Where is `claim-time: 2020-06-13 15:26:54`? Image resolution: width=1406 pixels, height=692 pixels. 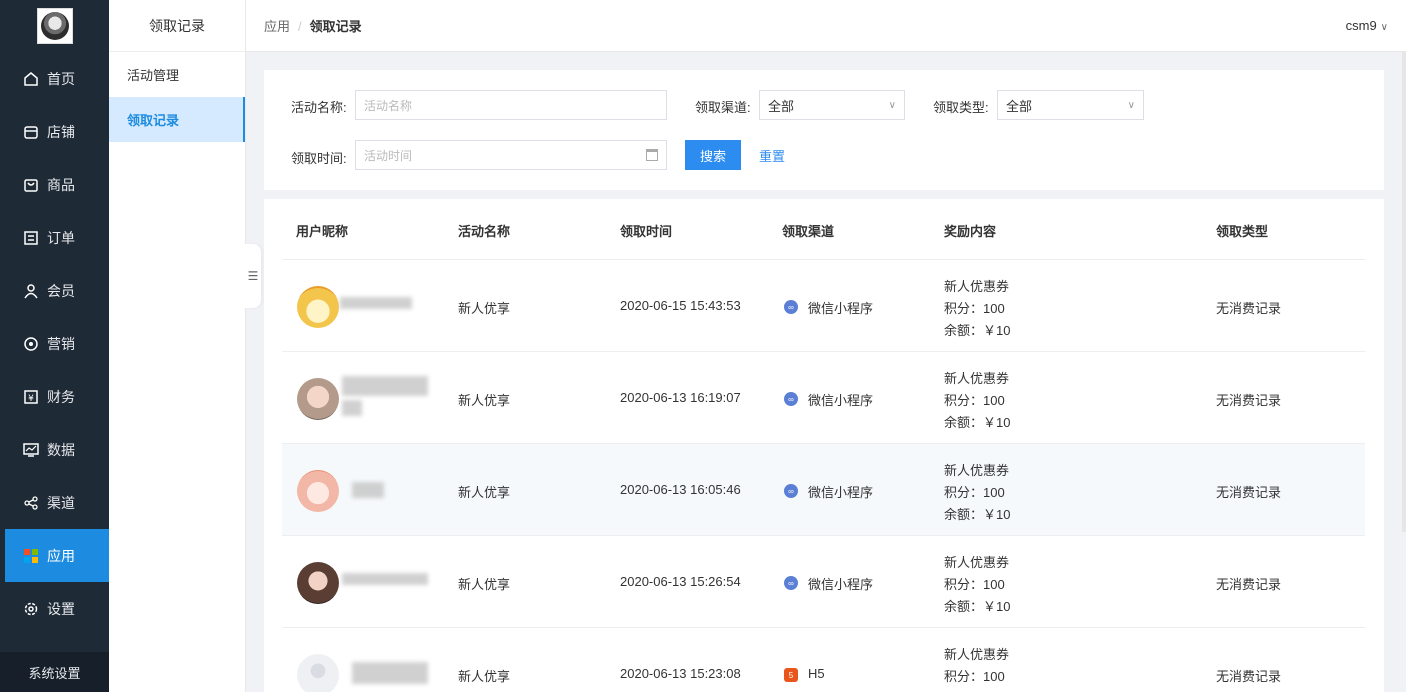
claim-time: 2020-06-13 15:26:54 is located at coordinates (680, 581).